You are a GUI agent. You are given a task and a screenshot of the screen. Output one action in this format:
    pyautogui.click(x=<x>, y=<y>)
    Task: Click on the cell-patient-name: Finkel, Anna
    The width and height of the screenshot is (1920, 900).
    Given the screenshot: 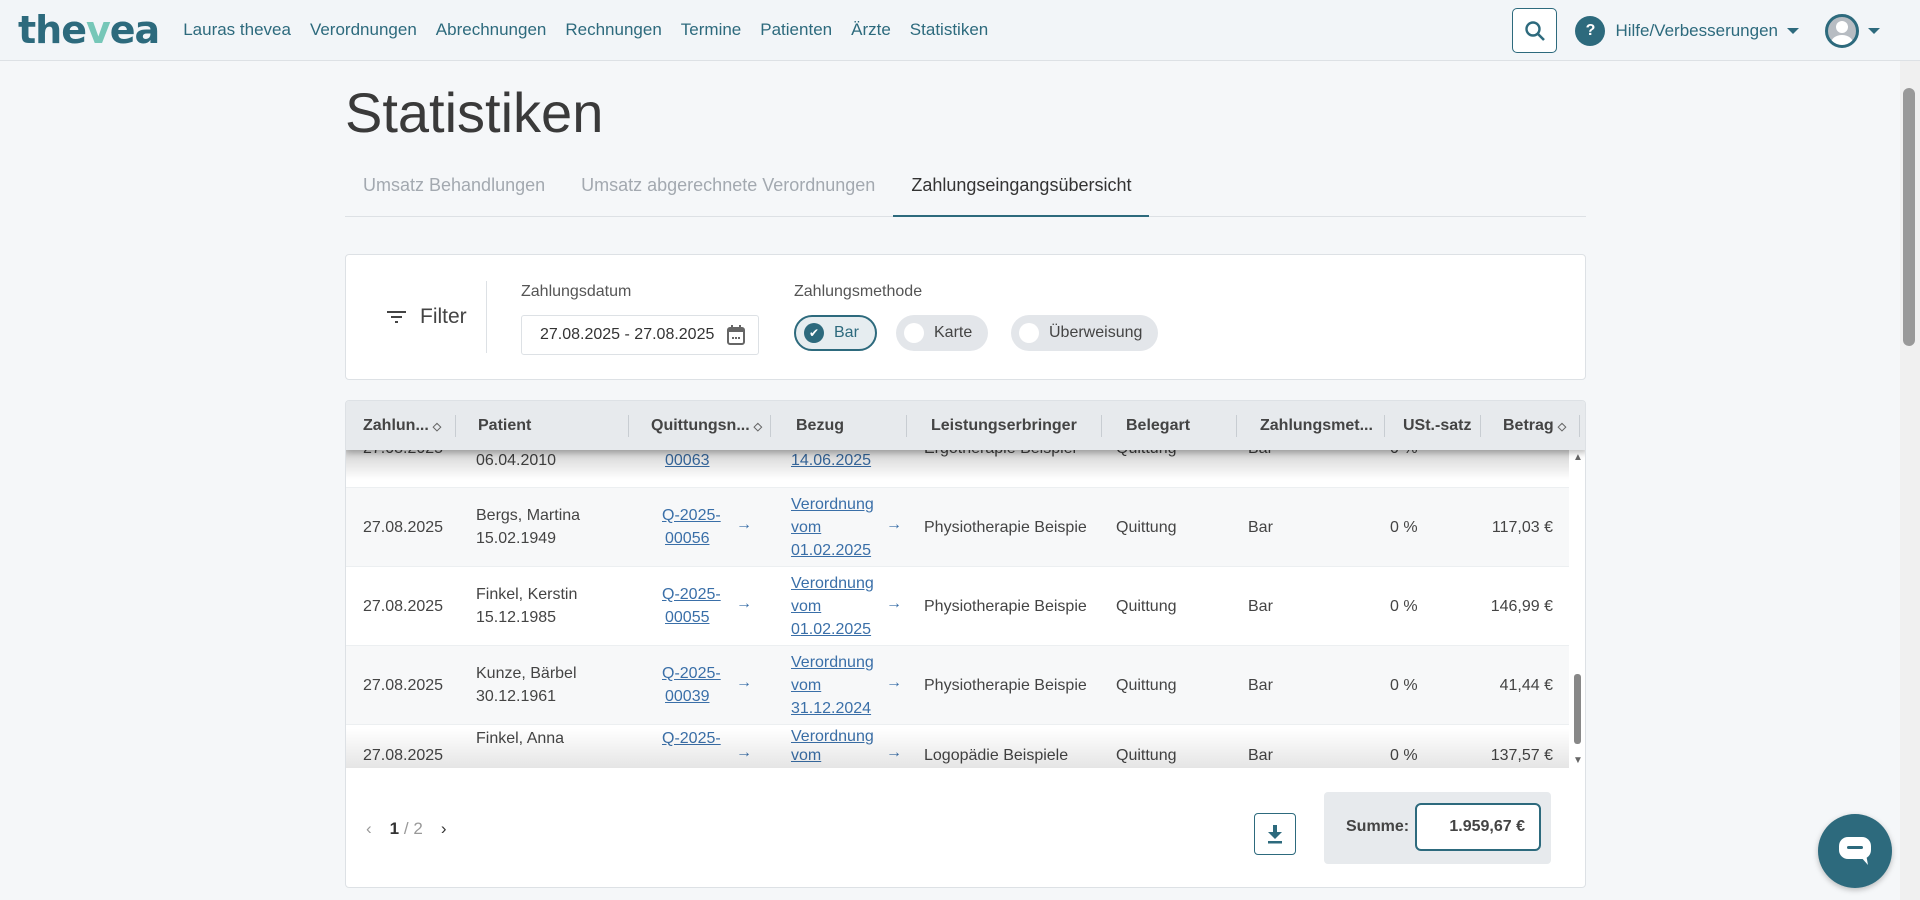 What is the action you would take?
    pyautogui.click(x=520, y=738)
    